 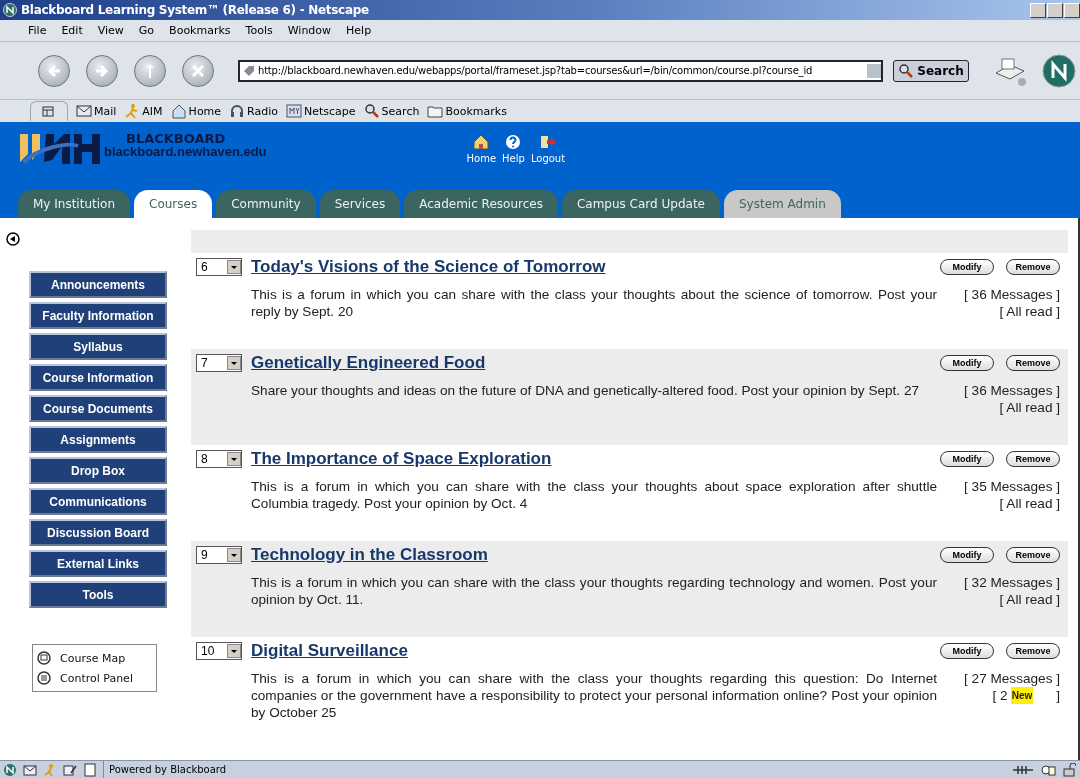 I want to click on course-menu-button: Assignments, so click(x=98, y=439).